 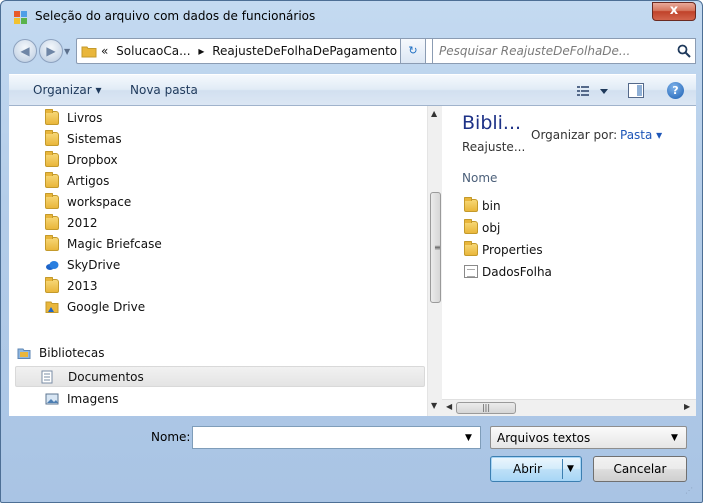 What do you see at coordinates (232, 118) in the screenshot?
I see `nav-item-livros: Livros` at bounding box center [232, 118].